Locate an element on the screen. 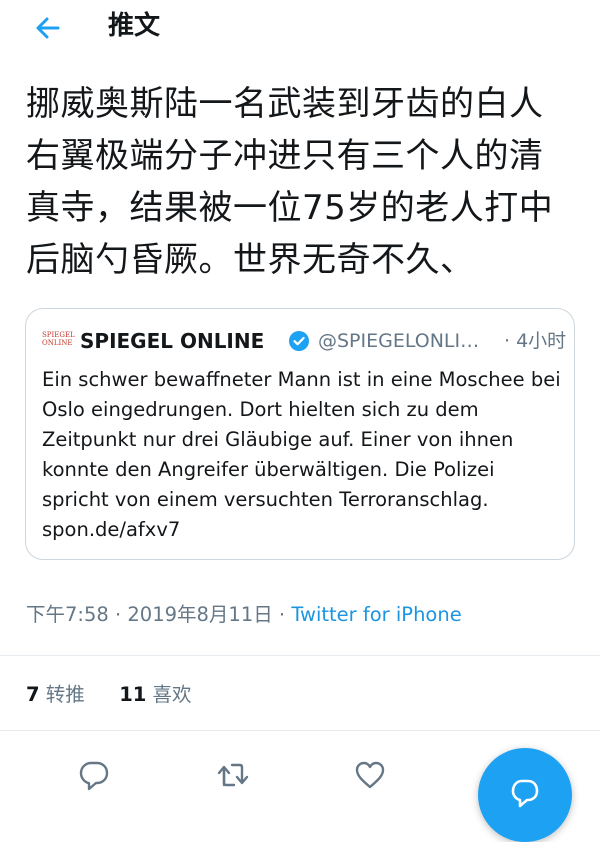  verified-badge-icon is located at coordinates (299, 341).